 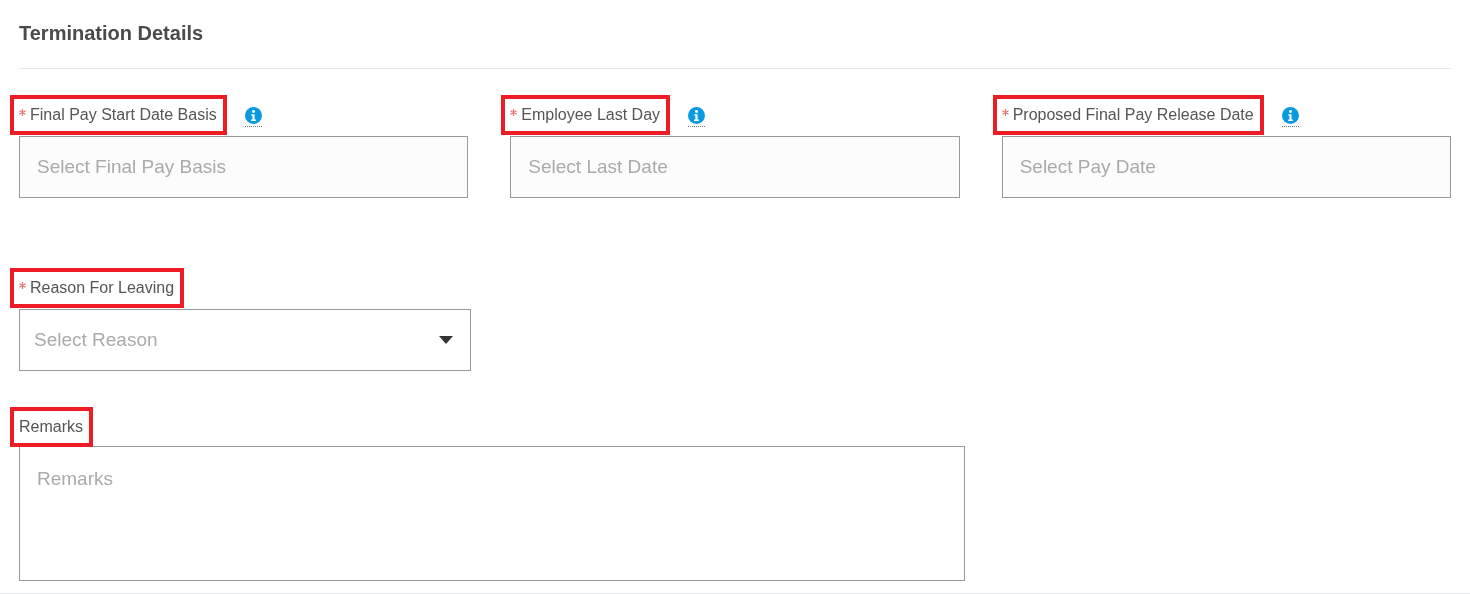 I want to click on placeholder-text: Select Last Date, so click(x=598, y=166).